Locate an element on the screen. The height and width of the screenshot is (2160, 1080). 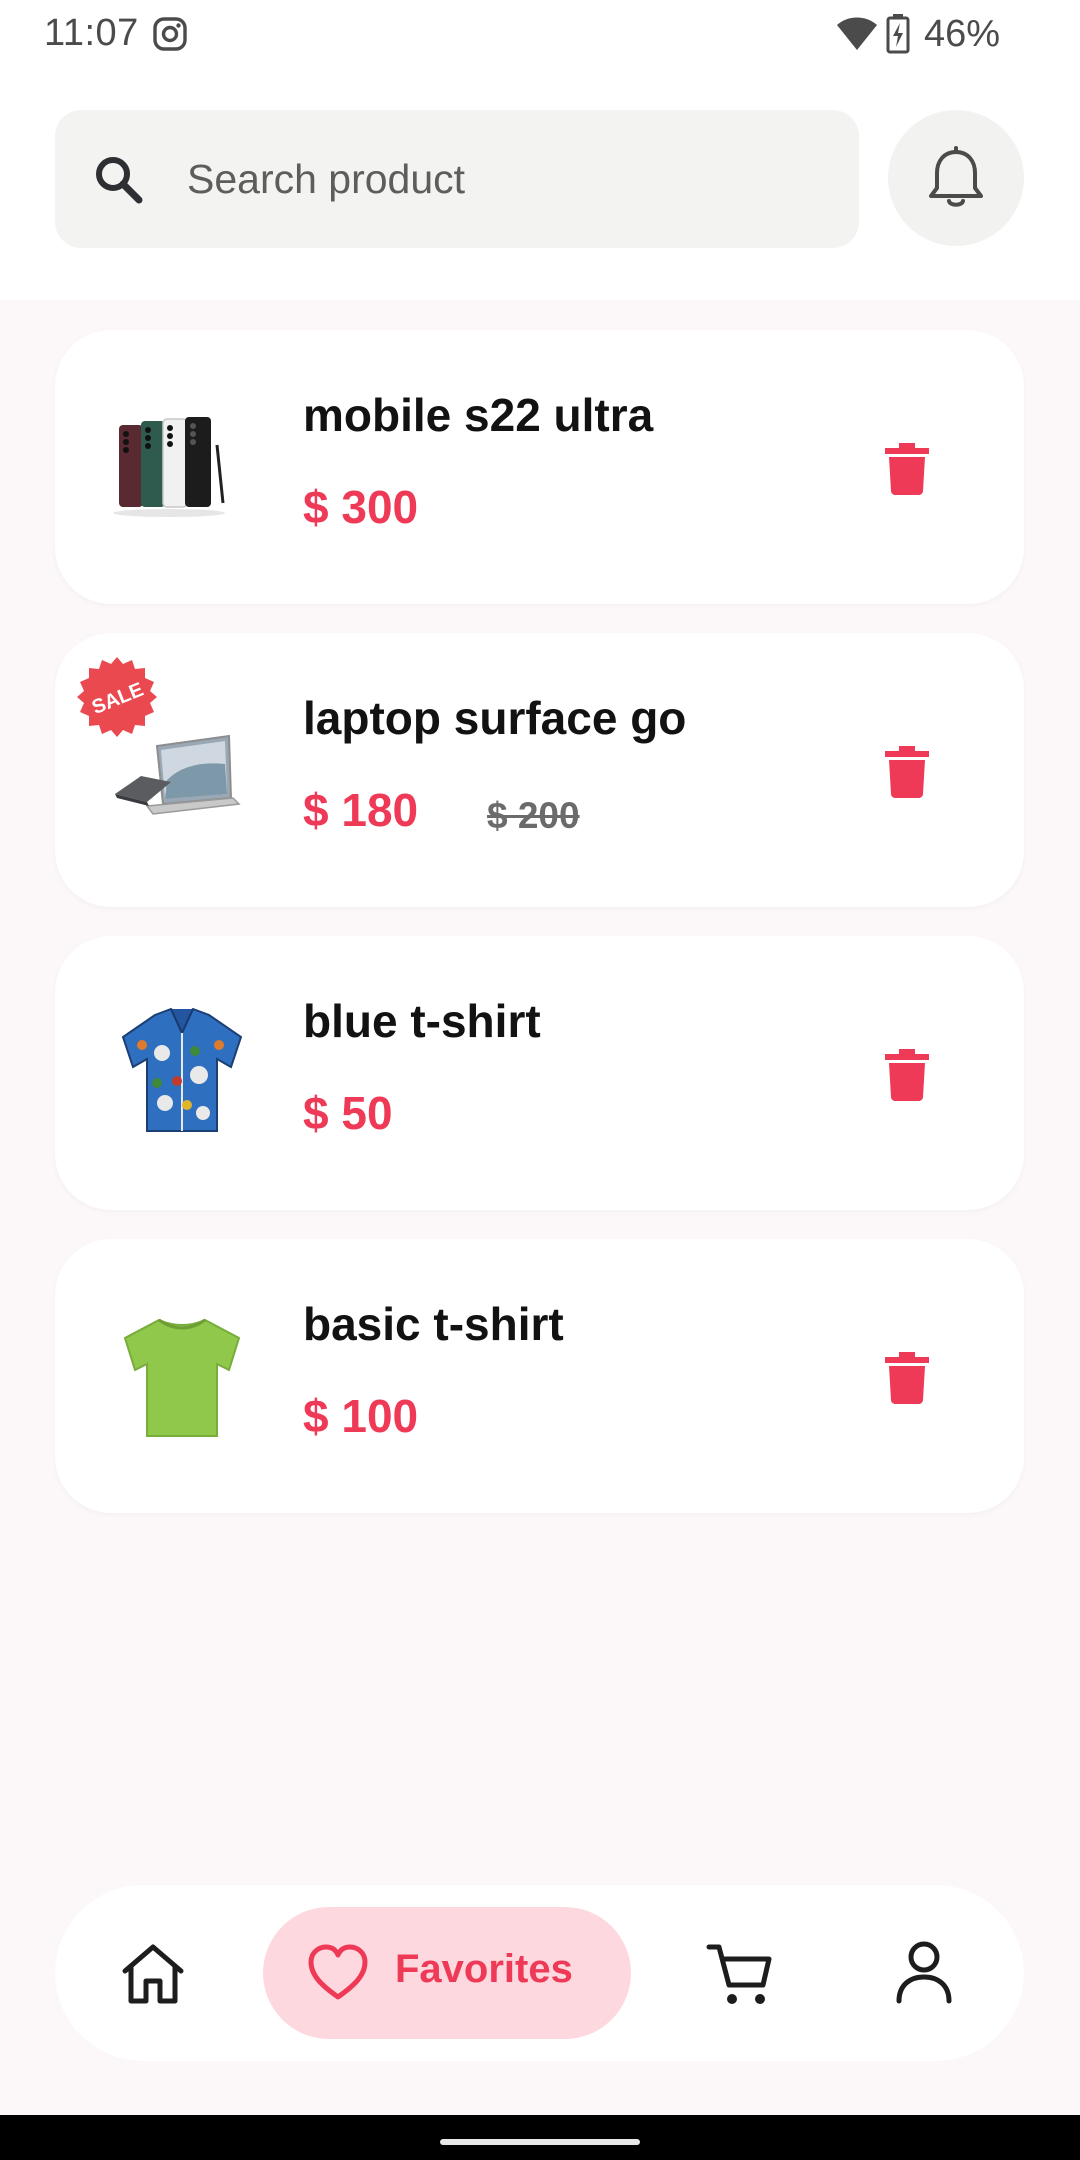
status-right-cluster: 46% is located at coordinates (918, 34).